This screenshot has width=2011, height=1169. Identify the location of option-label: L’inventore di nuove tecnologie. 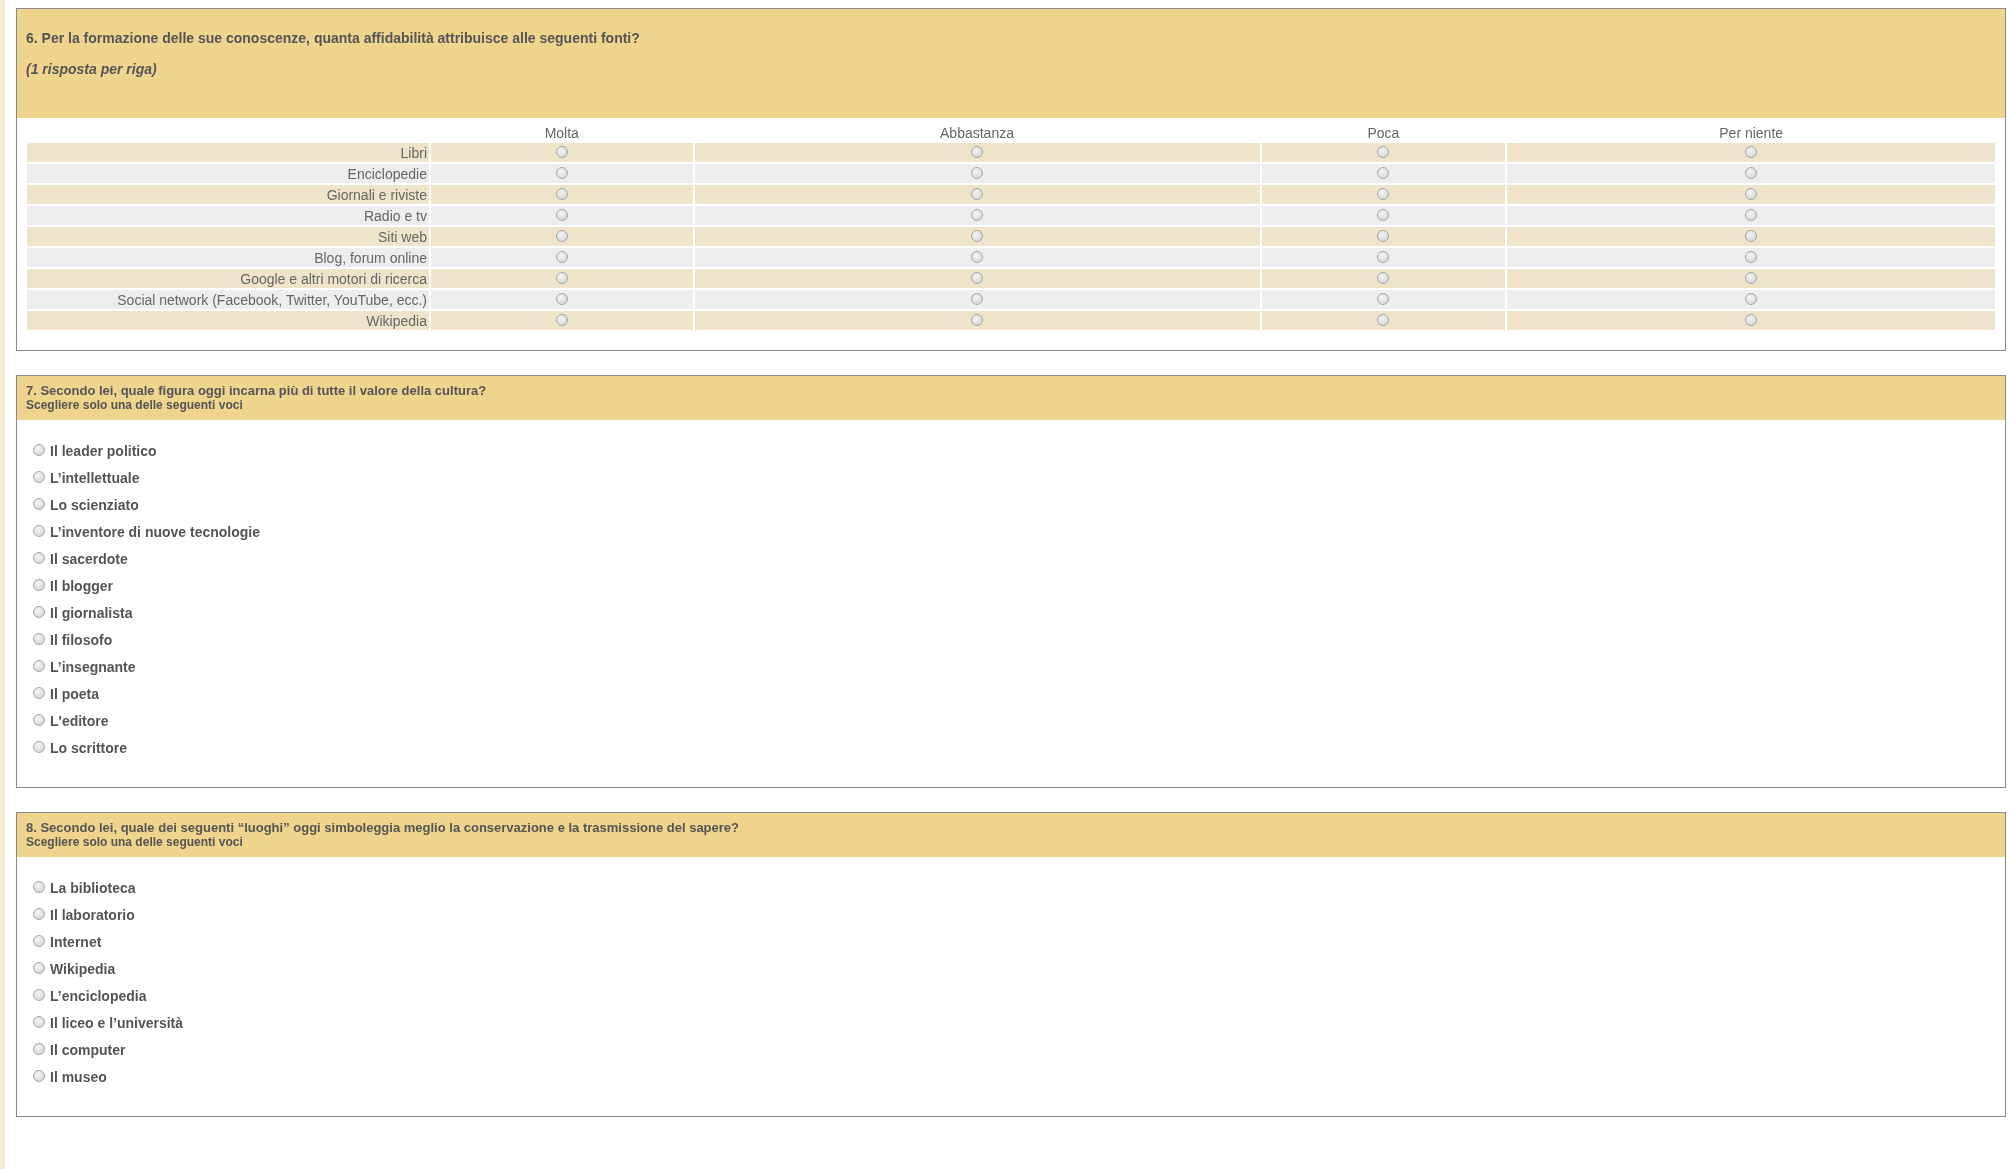
(155, 532).